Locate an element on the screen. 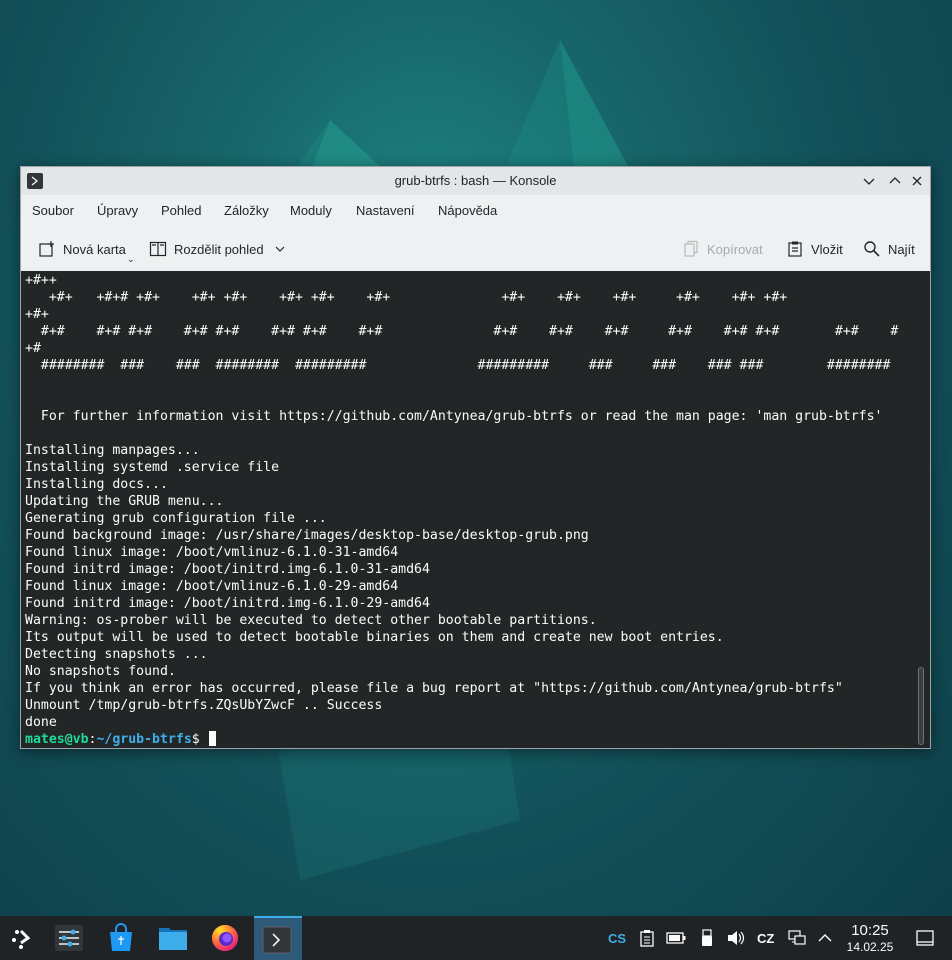  copy-label: Kopírovat is located at coordinates (735, 249).